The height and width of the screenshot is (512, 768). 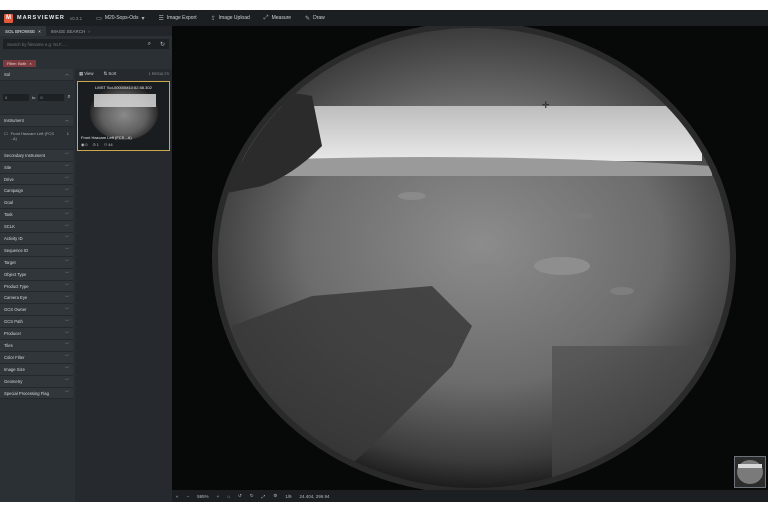 I want to click on chip-close-icon: ×, so click(x=30, y=63).